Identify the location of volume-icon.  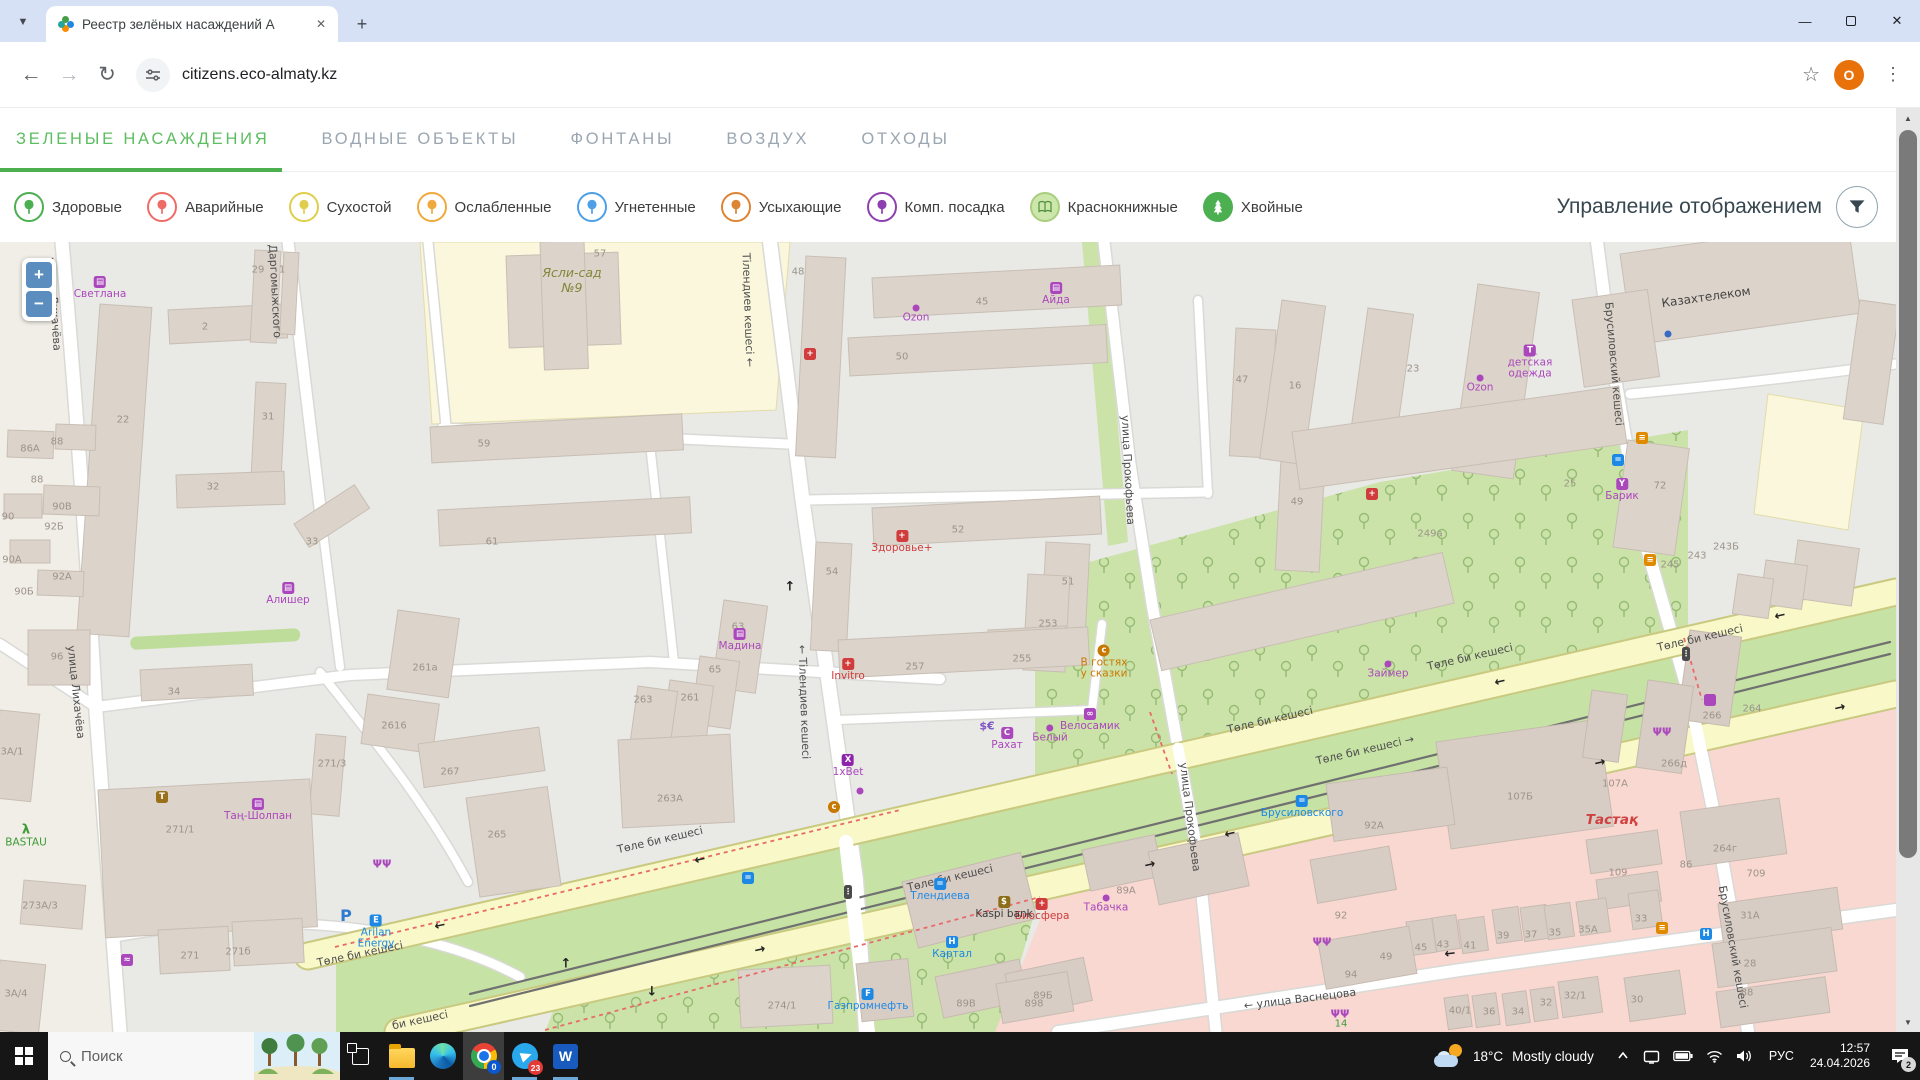
(1744, 1056).